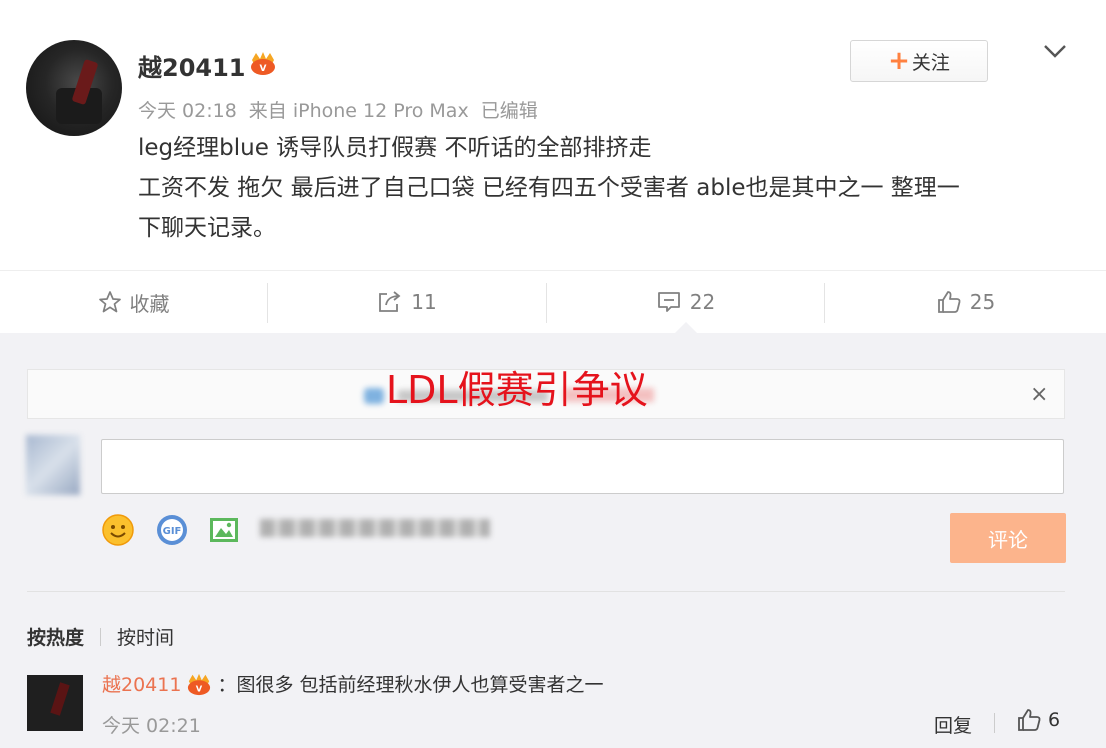 Image resolution: width=1106 pixels, height=748 pixels. What do you see at coordinates (509, 111) in the screenshot?
I see `post-edited: 已编辑` at bounding box center [509, 111].